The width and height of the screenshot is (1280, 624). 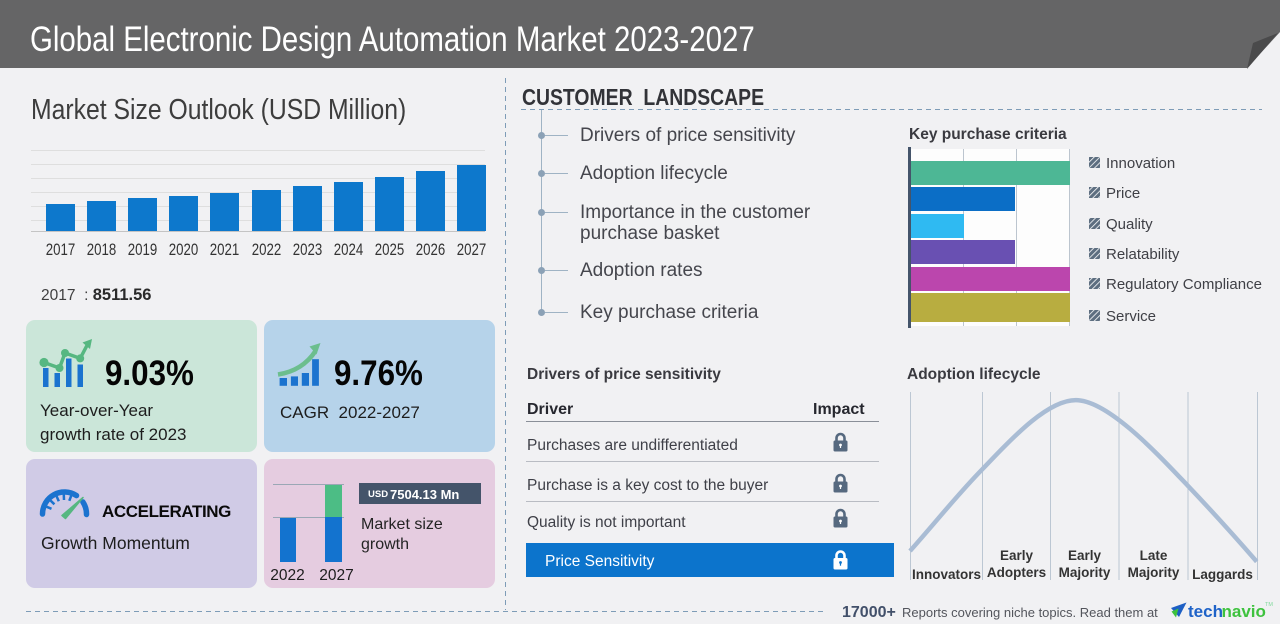 What do you see at coordinates (1269, 605) in the screenshot?
I see `svg-text: TM` at bounding box center [1269, 605].